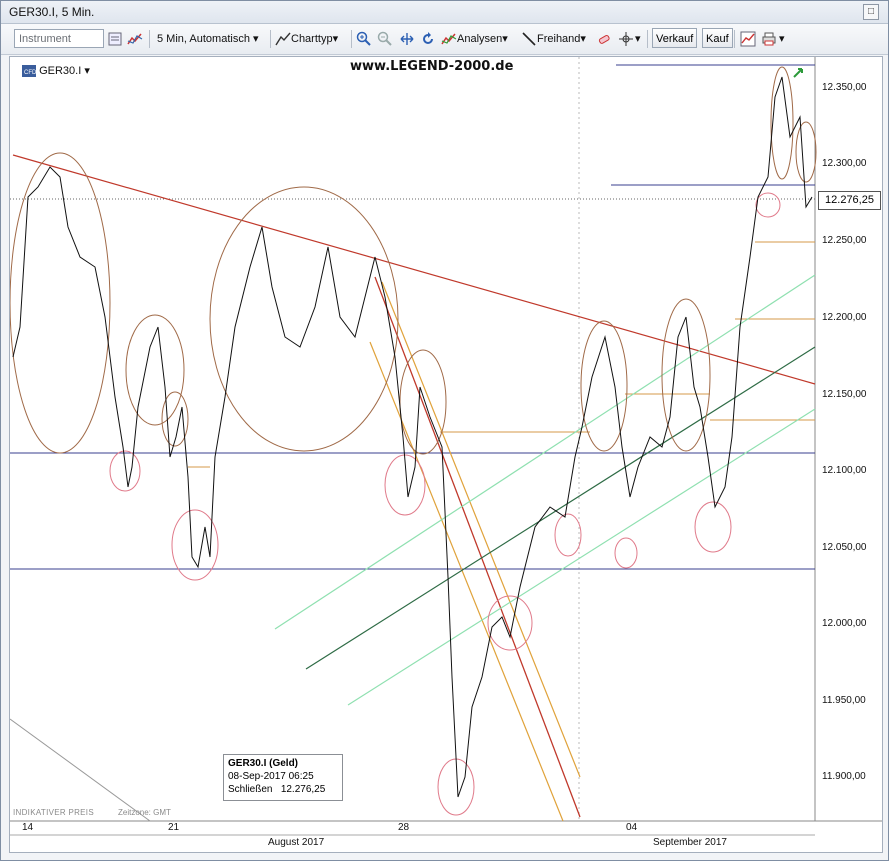 The image size is (889, 861). I want to click on analysis-icon, so click(449, 39).